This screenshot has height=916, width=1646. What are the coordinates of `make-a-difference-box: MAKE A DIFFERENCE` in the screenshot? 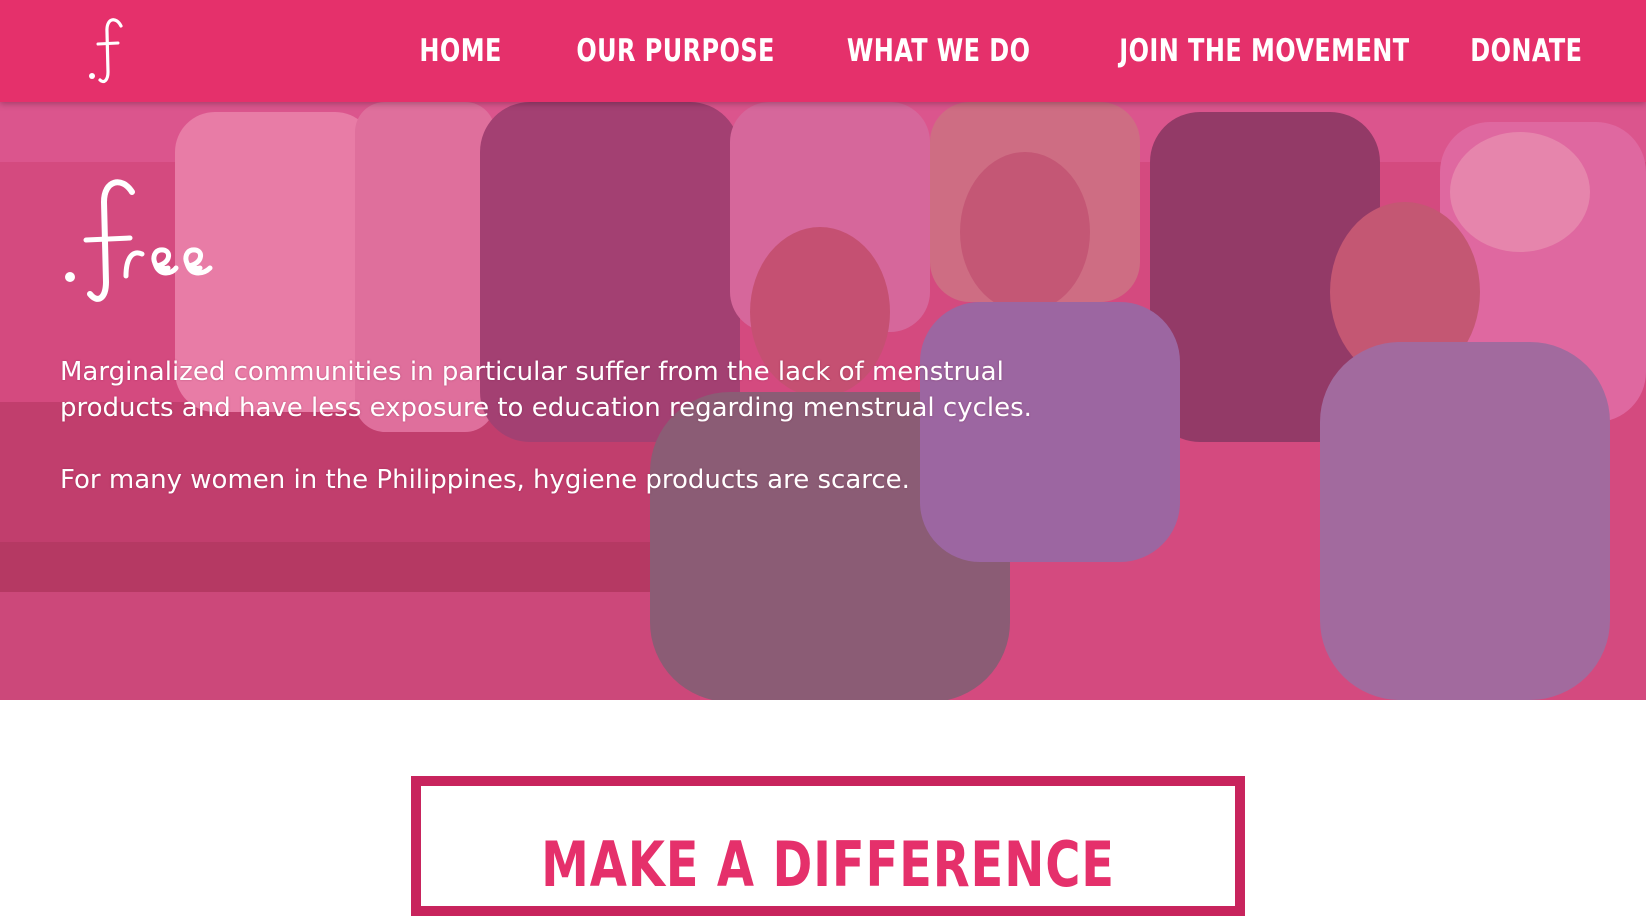 It's located at (828, 846).